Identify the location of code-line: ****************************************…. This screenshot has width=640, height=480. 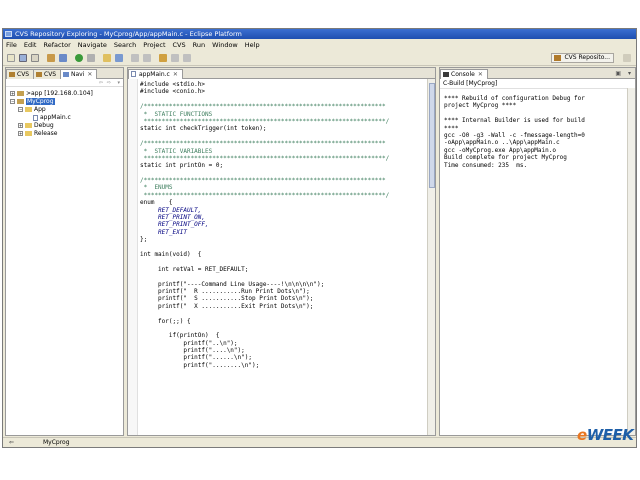
(265, 195).